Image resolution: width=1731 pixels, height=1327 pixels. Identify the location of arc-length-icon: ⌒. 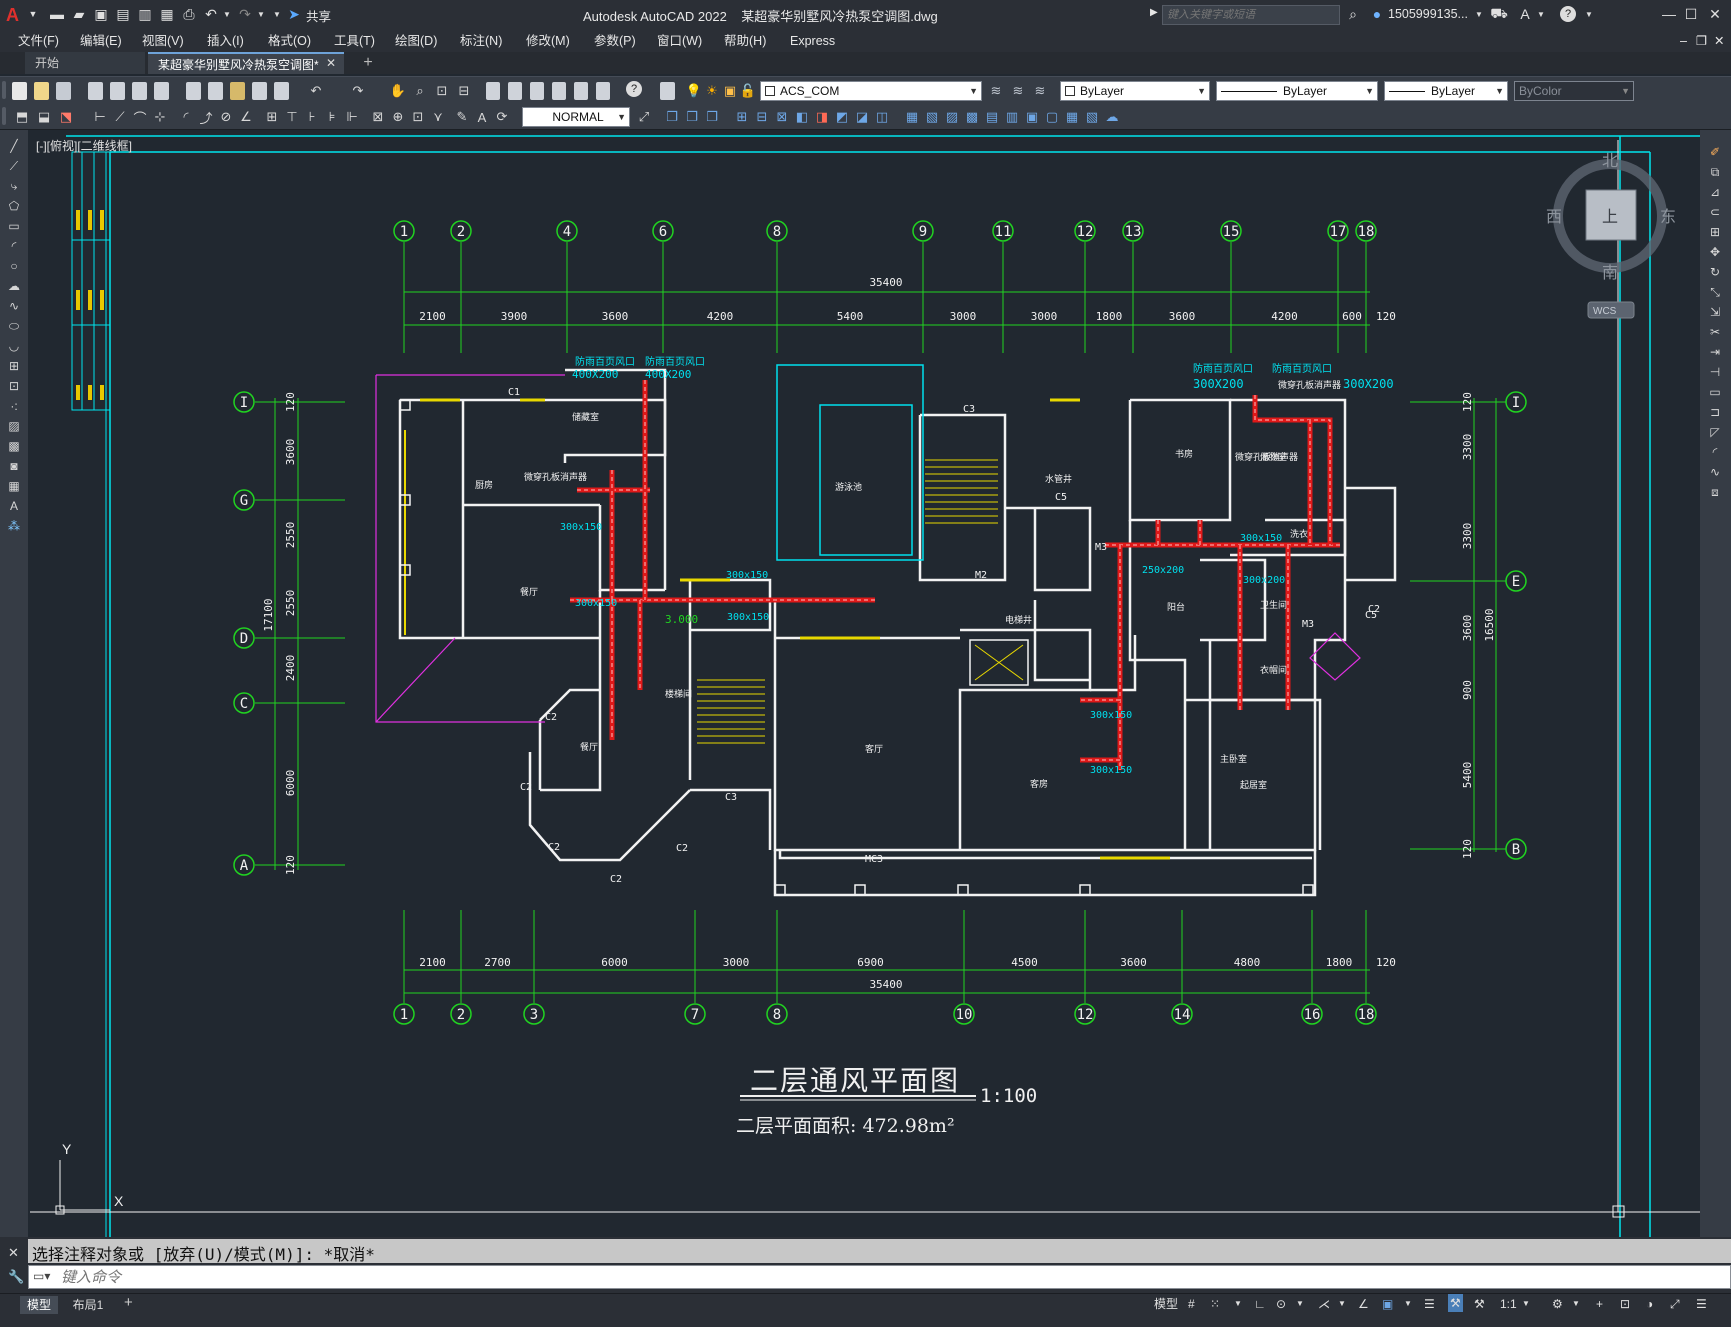
(140, 117).